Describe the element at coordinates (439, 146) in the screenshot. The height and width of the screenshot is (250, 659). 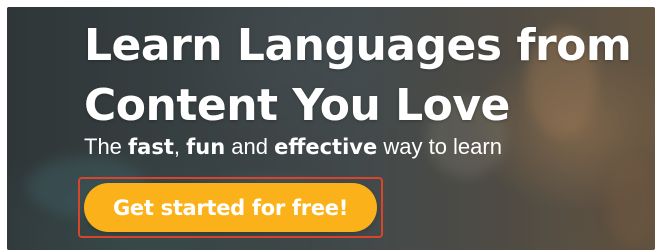
I see `subtitle-text: way to learn` at that location.